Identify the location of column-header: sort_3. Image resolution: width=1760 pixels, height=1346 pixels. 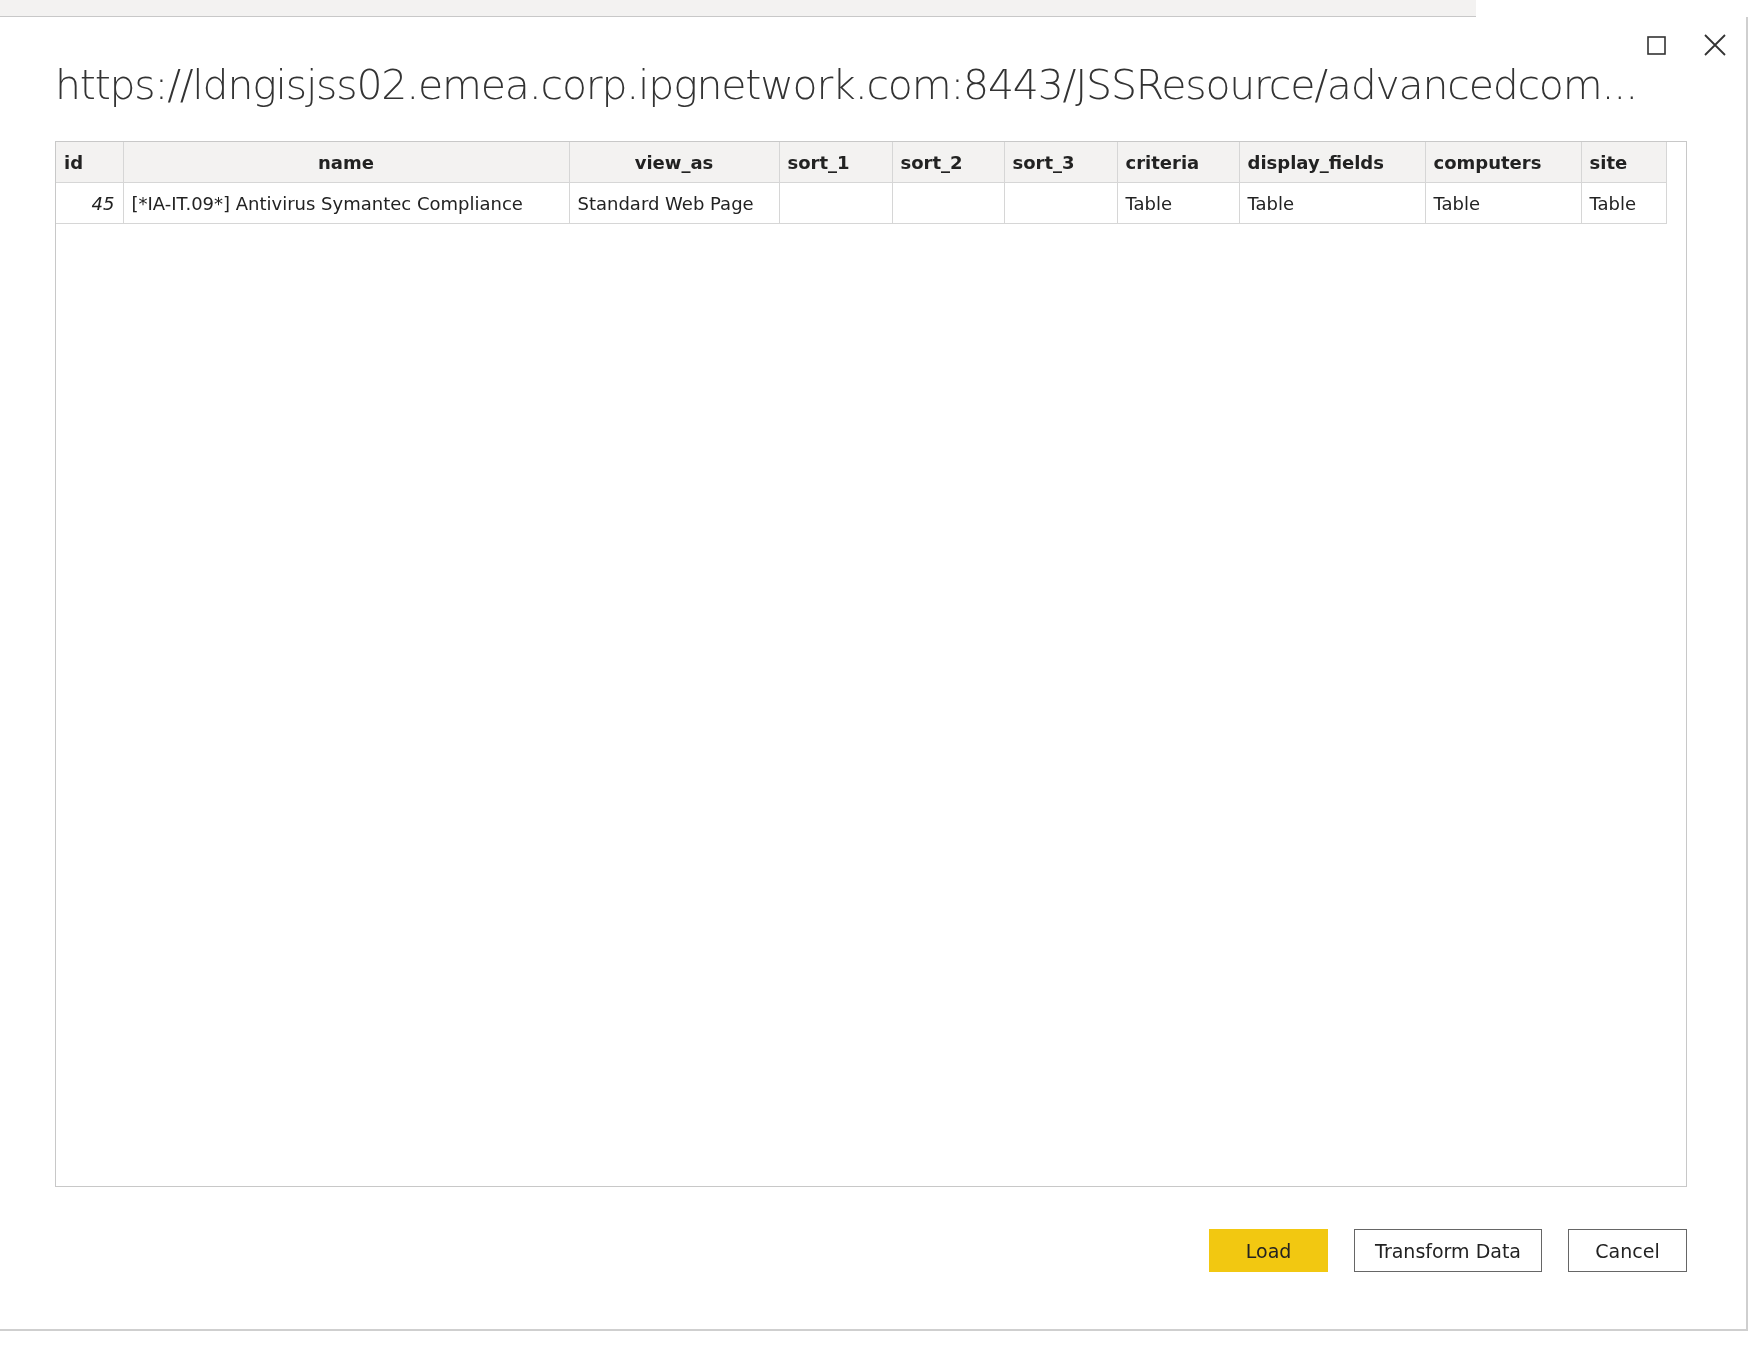
(1060, 162).